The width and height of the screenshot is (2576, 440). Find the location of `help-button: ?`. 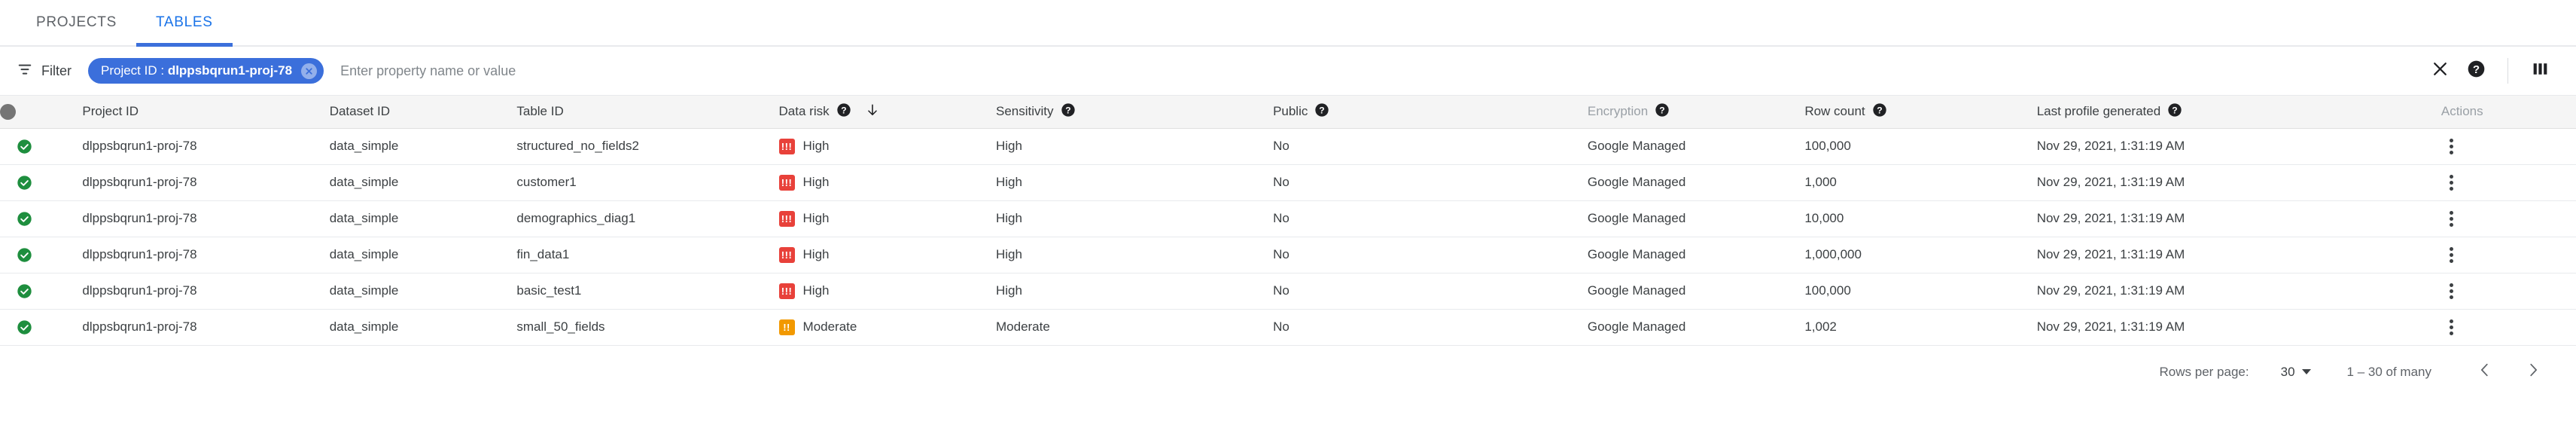

help-button: ? is located at coordinates (2476, 71).